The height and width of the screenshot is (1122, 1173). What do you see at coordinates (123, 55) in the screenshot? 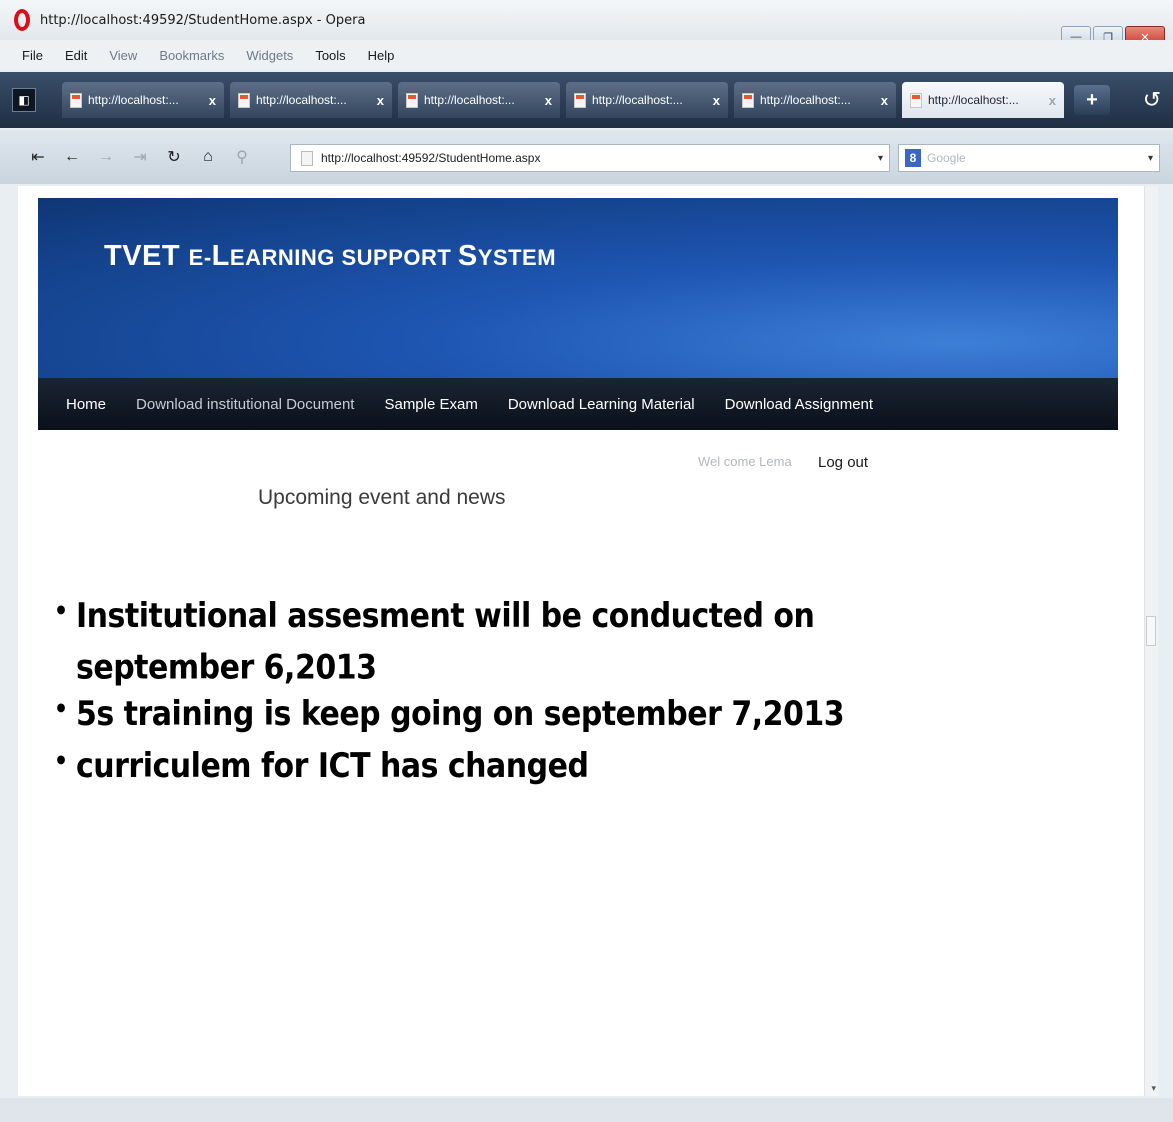
I see `menu-view: View` at bounding box center [123, 55].